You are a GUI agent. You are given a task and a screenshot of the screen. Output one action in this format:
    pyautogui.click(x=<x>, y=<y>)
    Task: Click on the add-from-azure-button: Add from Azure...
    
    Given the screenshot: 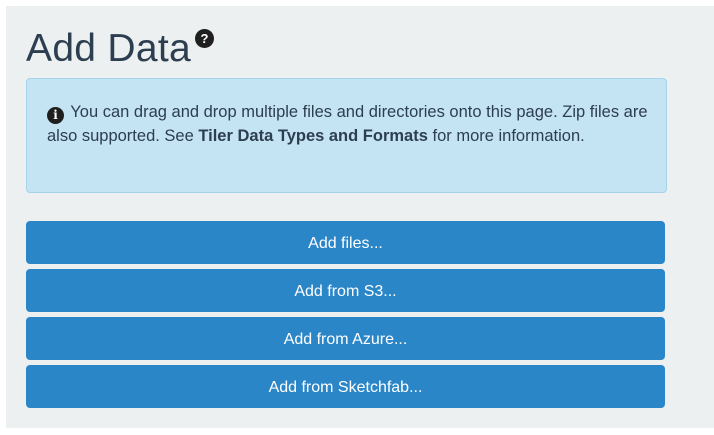 What is the action you would take?
    pyautogui.click(x=345, y=338)
    